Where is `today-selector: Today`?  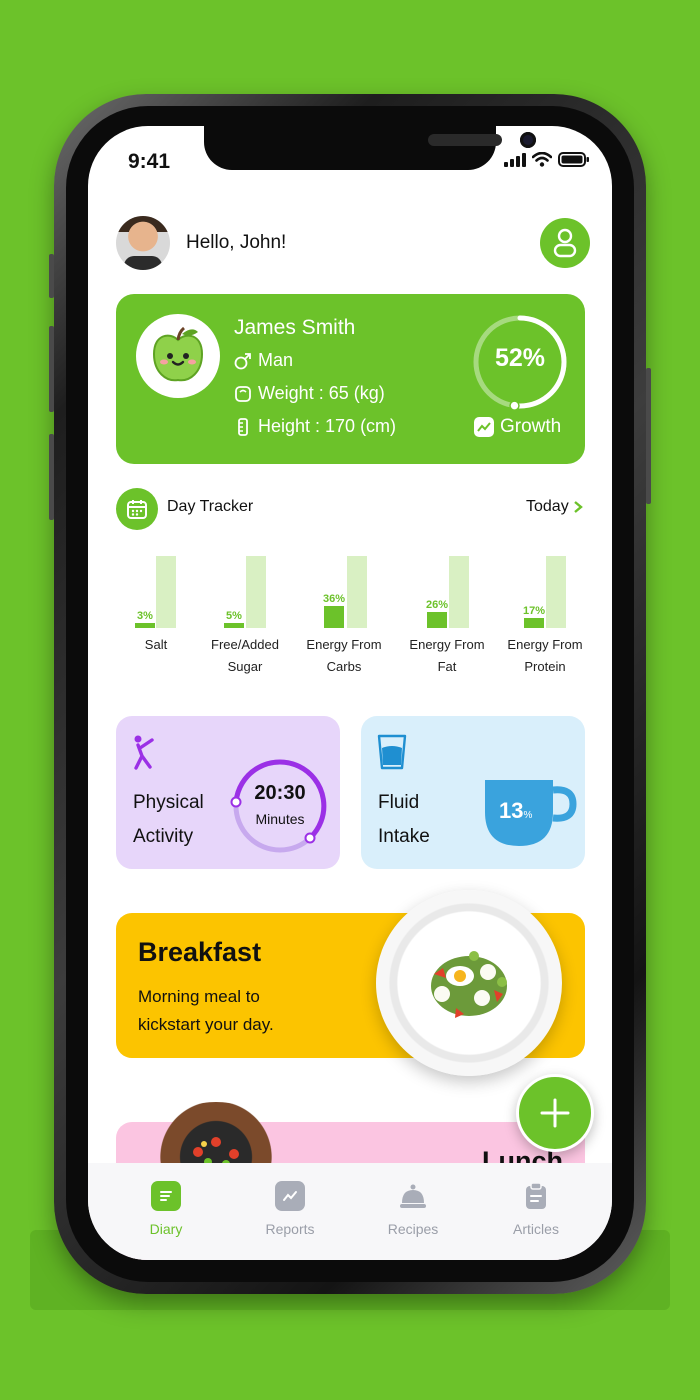 today-selector: Today is located at coordinates (554, 507).